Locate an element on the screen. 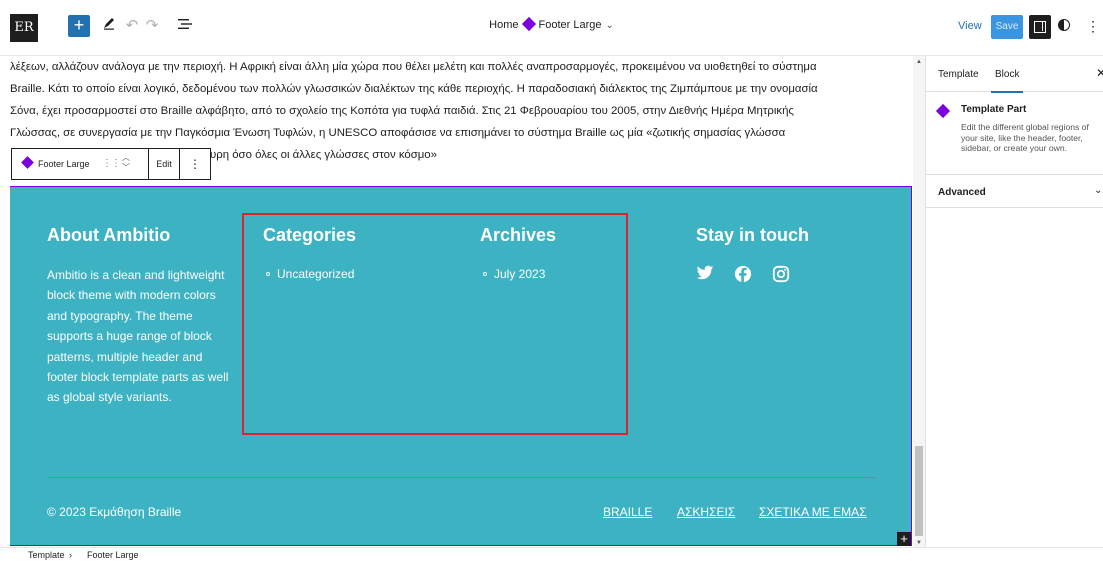  breadcrumb-template: Template is located at coordinates (46, 555).